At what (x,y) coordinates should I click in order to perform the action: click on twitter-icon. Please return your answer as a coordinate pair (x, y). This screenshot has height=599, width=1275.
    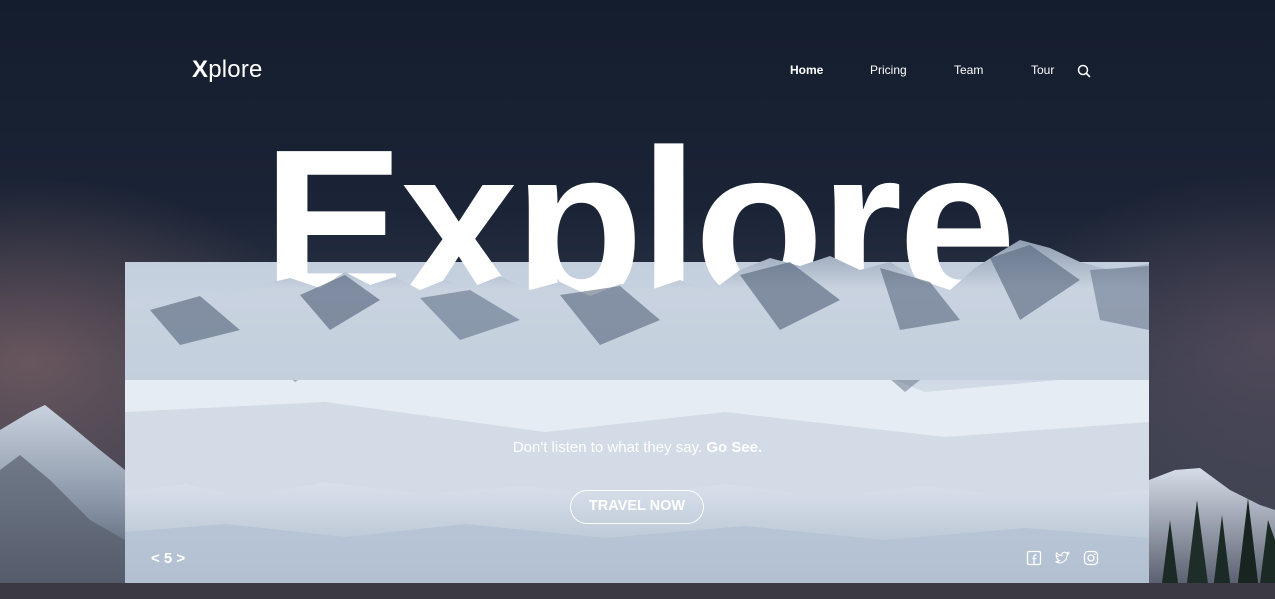
    Looking at the image, I should click on (1062, 558).